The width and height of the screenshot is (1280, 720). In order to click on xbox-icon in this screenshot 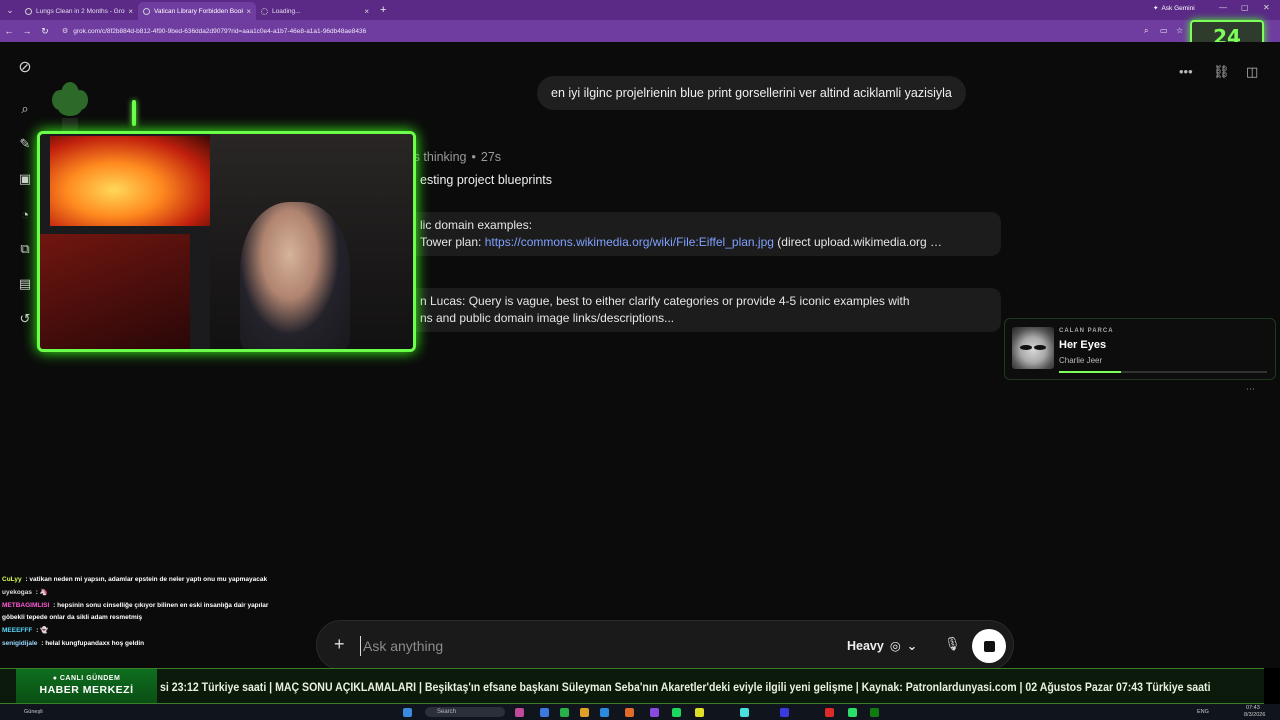, I will do `click(874, 712)`.